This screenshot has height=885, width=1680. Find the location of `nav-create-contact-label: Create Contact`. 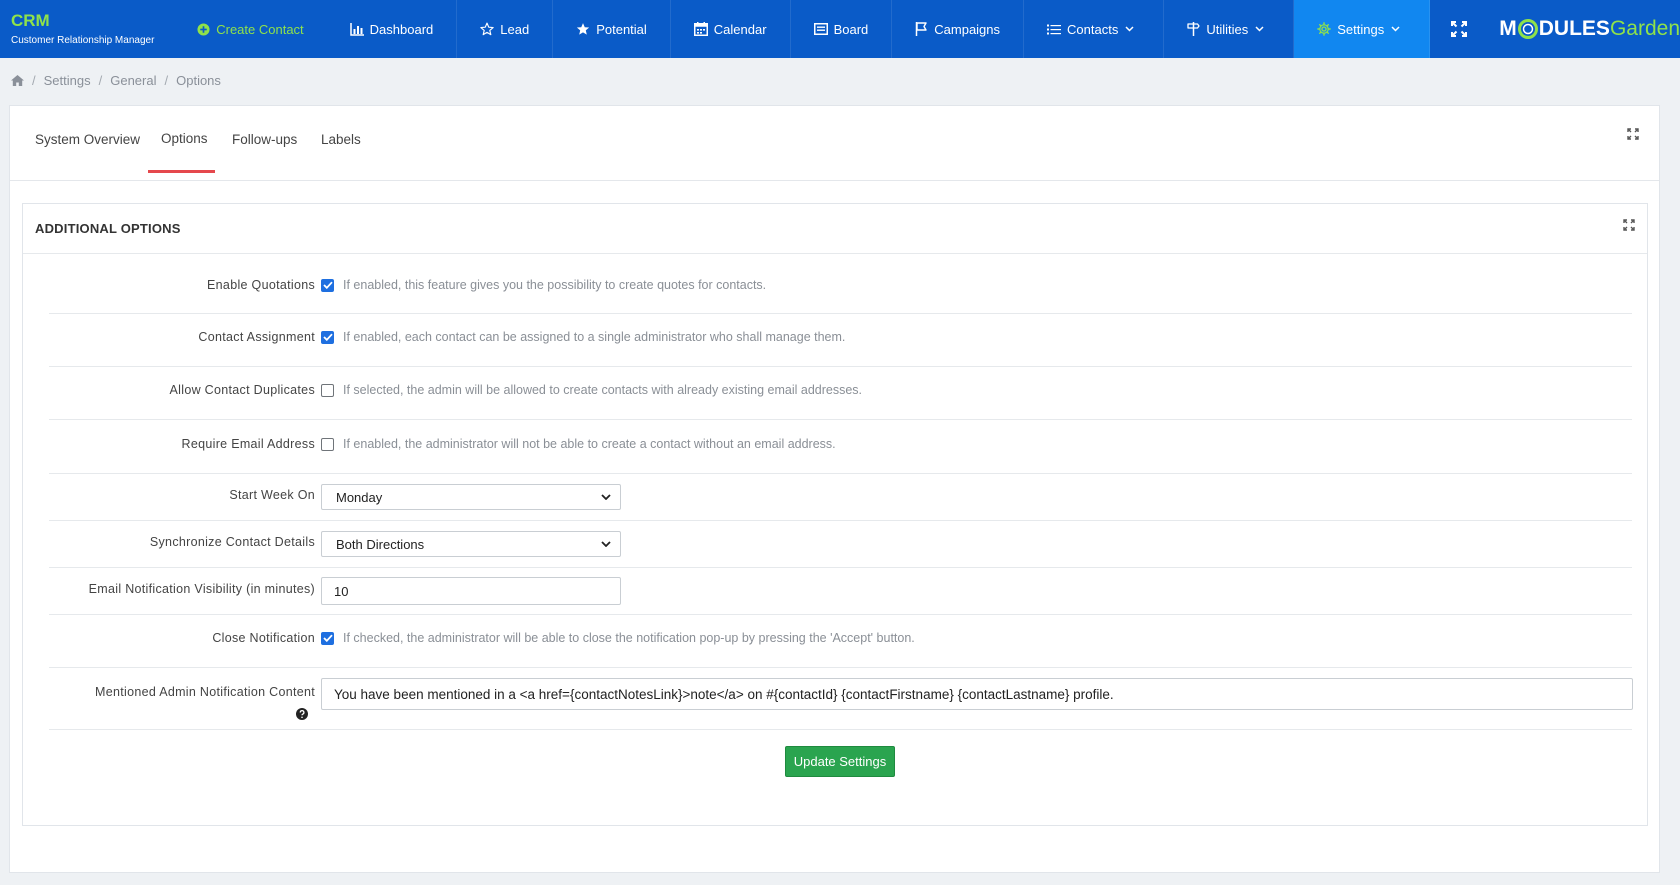

nav-create-contact-label: Create Contact is located at coordinates (260, 29).